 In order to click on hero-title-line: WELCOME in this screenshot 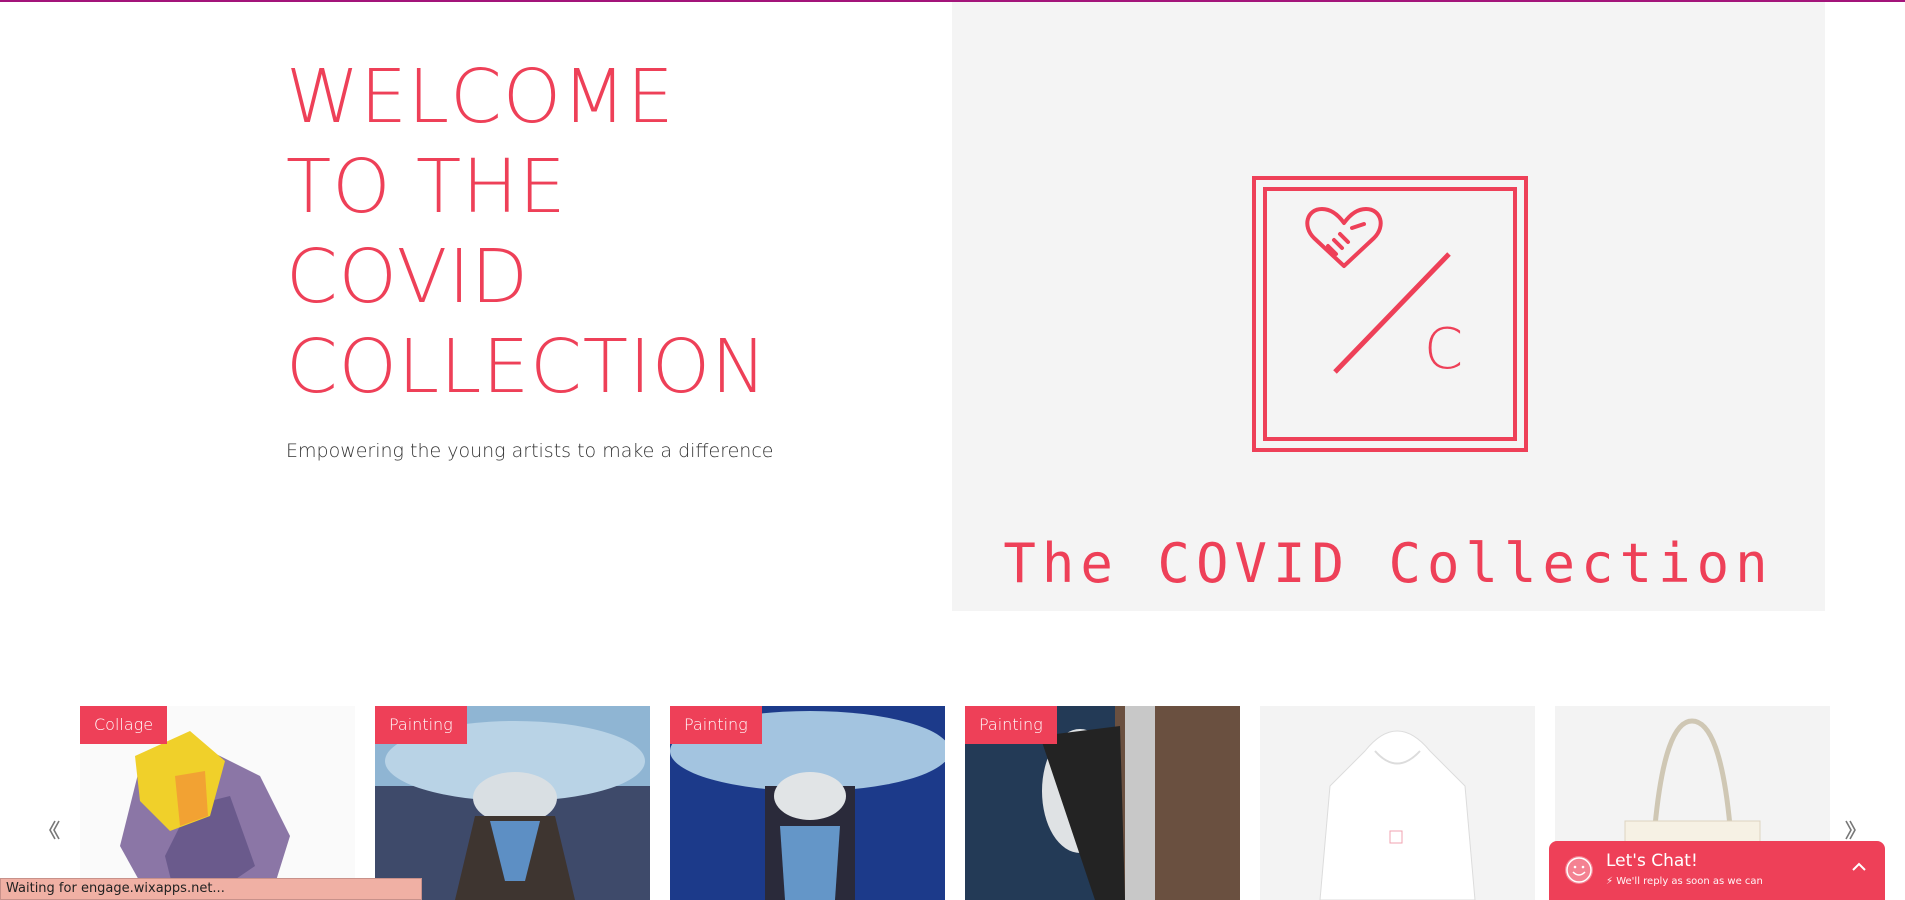, I will do `click(480, 97)`.